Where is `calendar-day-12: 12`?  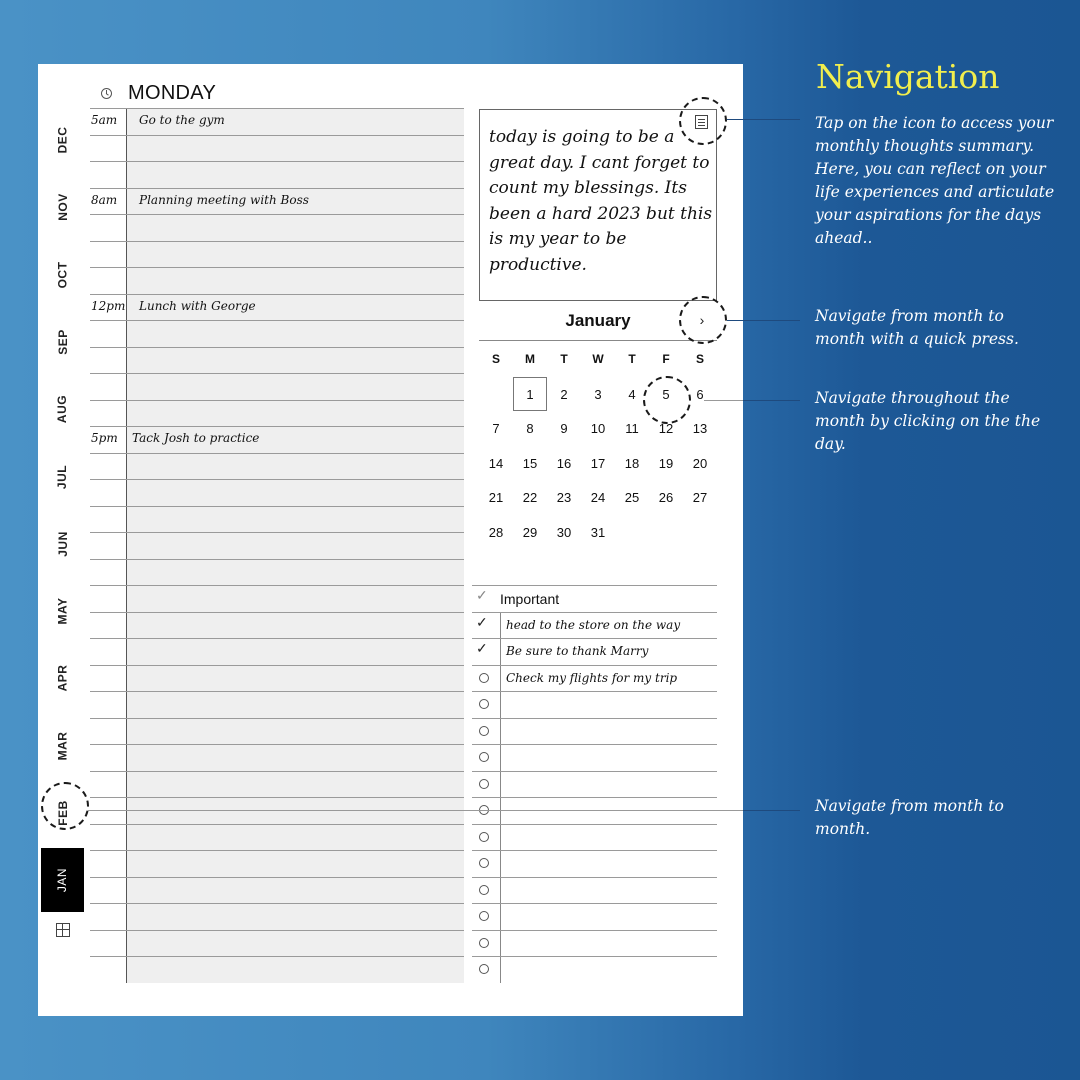 calendar-day-12: 12 is located at coordinates (666, 429).